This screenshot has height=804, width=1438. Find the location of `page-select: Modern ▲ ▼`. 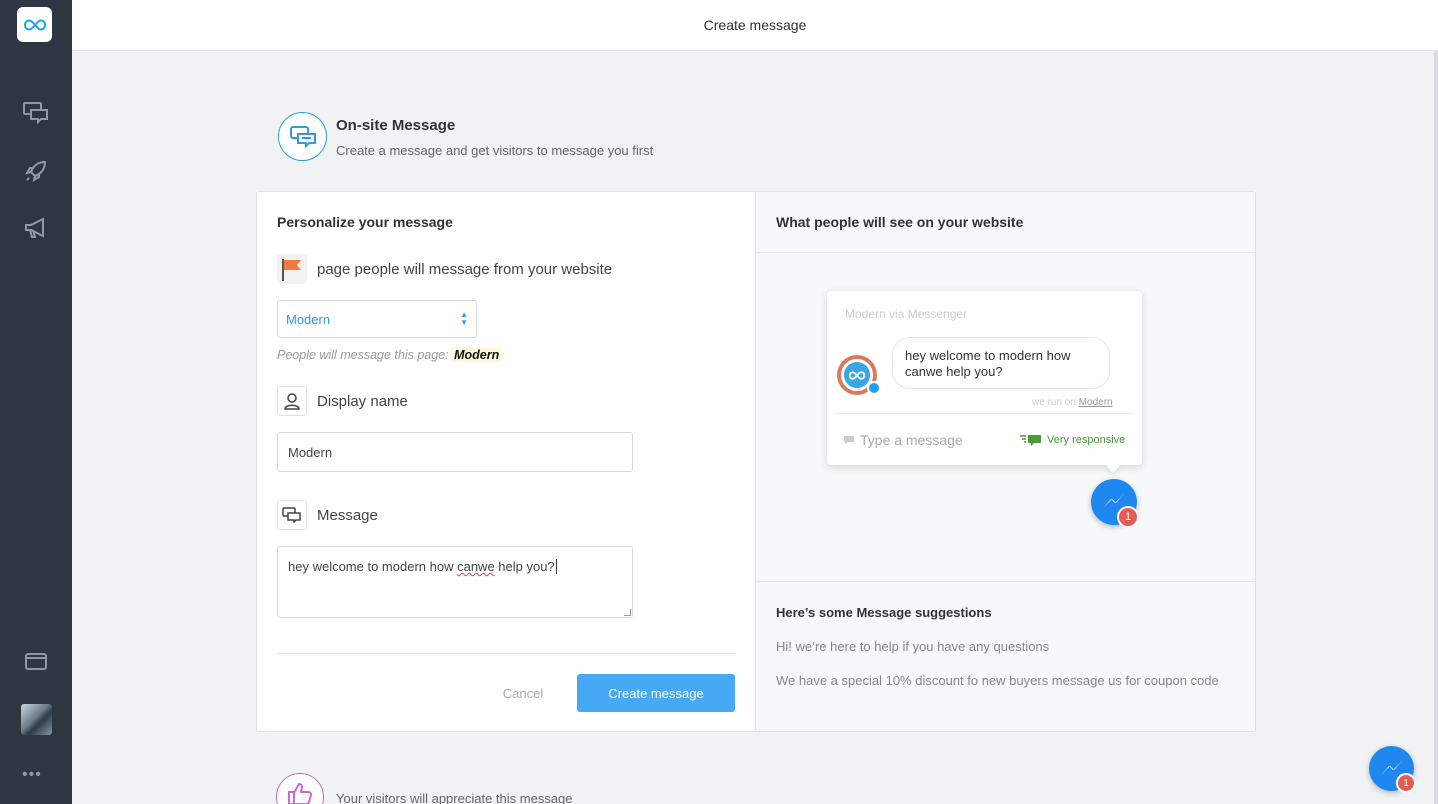

page-select: Modern ▲ ▼ is located at coordinates (377, 319).